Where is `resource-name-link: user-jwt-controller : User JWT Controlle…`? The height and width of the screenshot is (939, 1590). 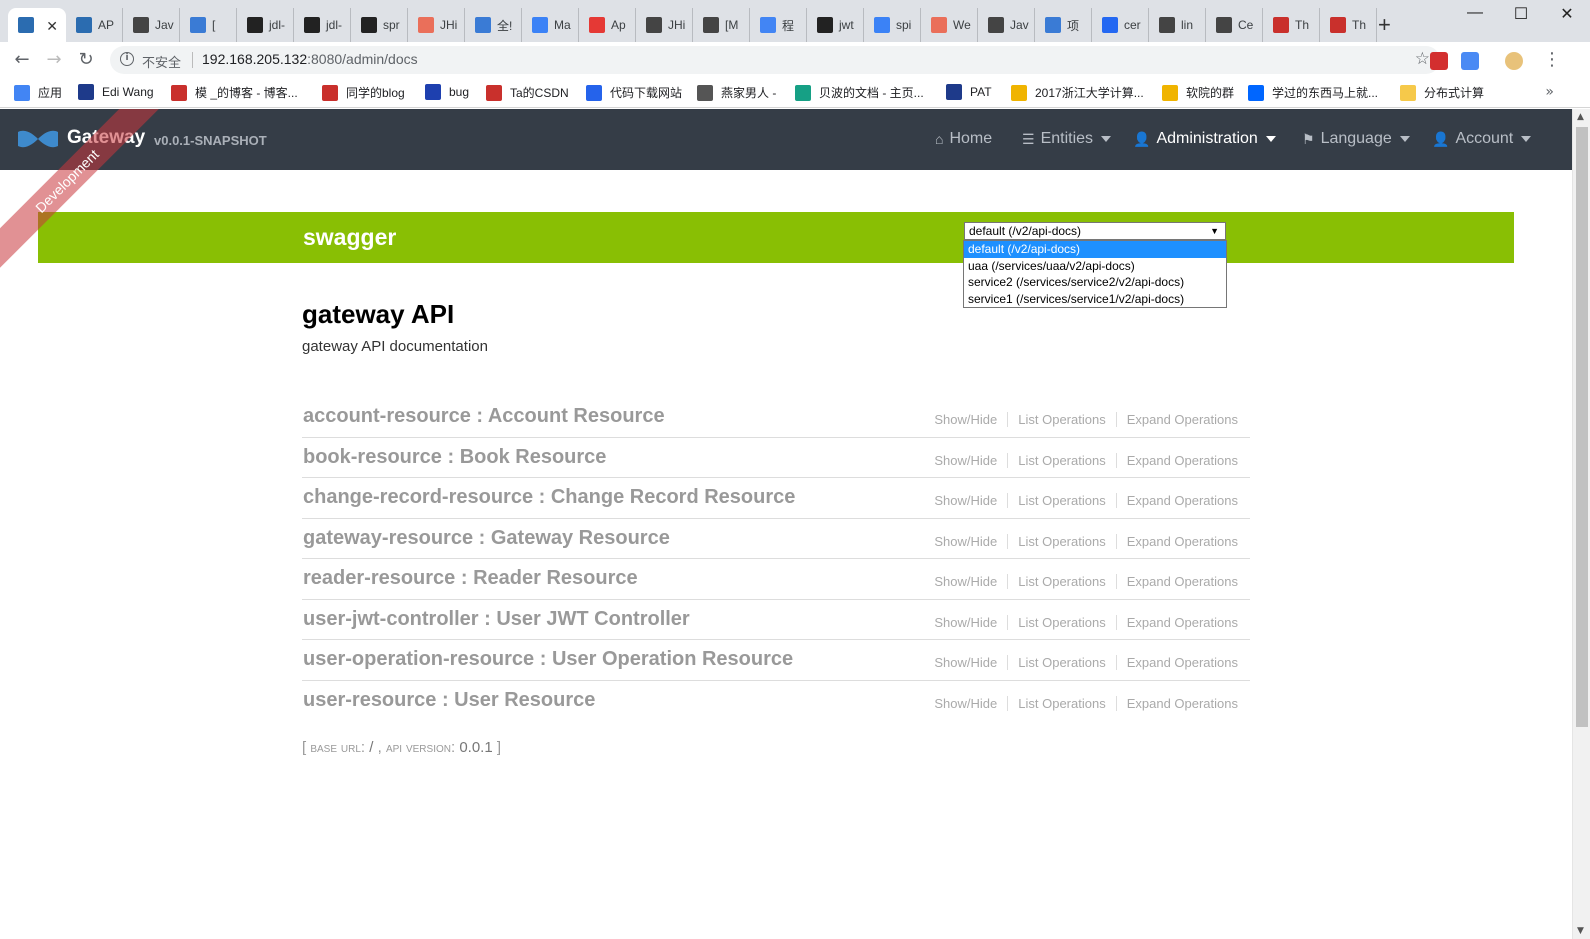
resource-name-link: user-jwt-controller : User JWT Controlle… is located at coordinates (496, 619).